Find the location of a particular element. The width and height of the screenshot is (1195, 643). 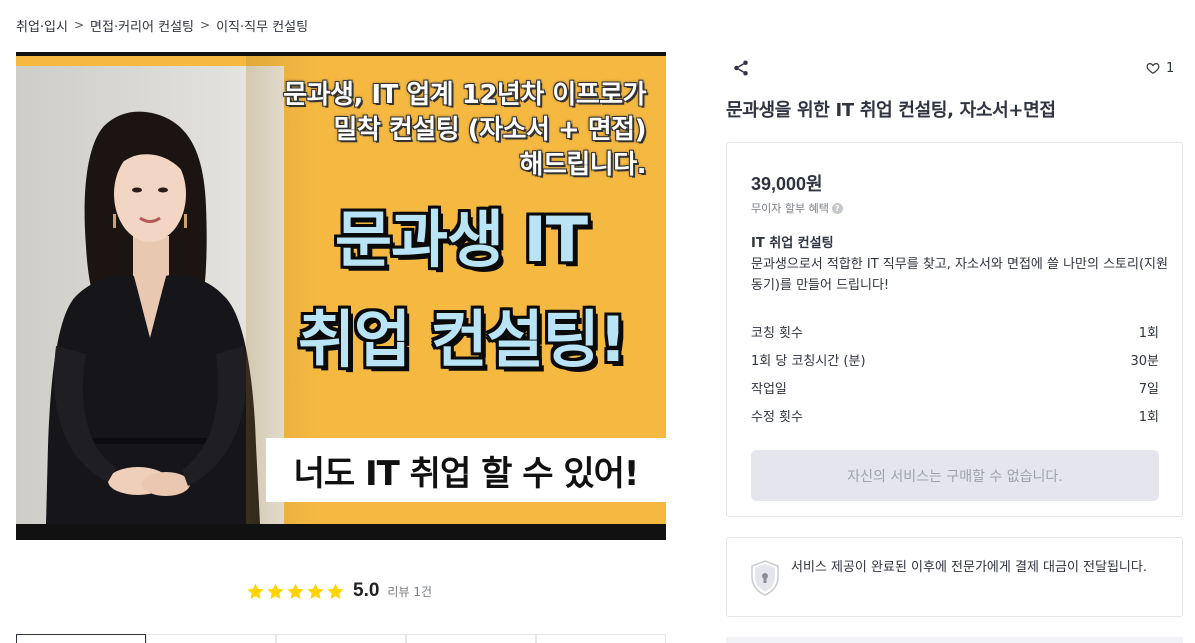

thumbnail-banner: 너도 IT 취업 할 수 있어! is located at coordinates (466, 470).